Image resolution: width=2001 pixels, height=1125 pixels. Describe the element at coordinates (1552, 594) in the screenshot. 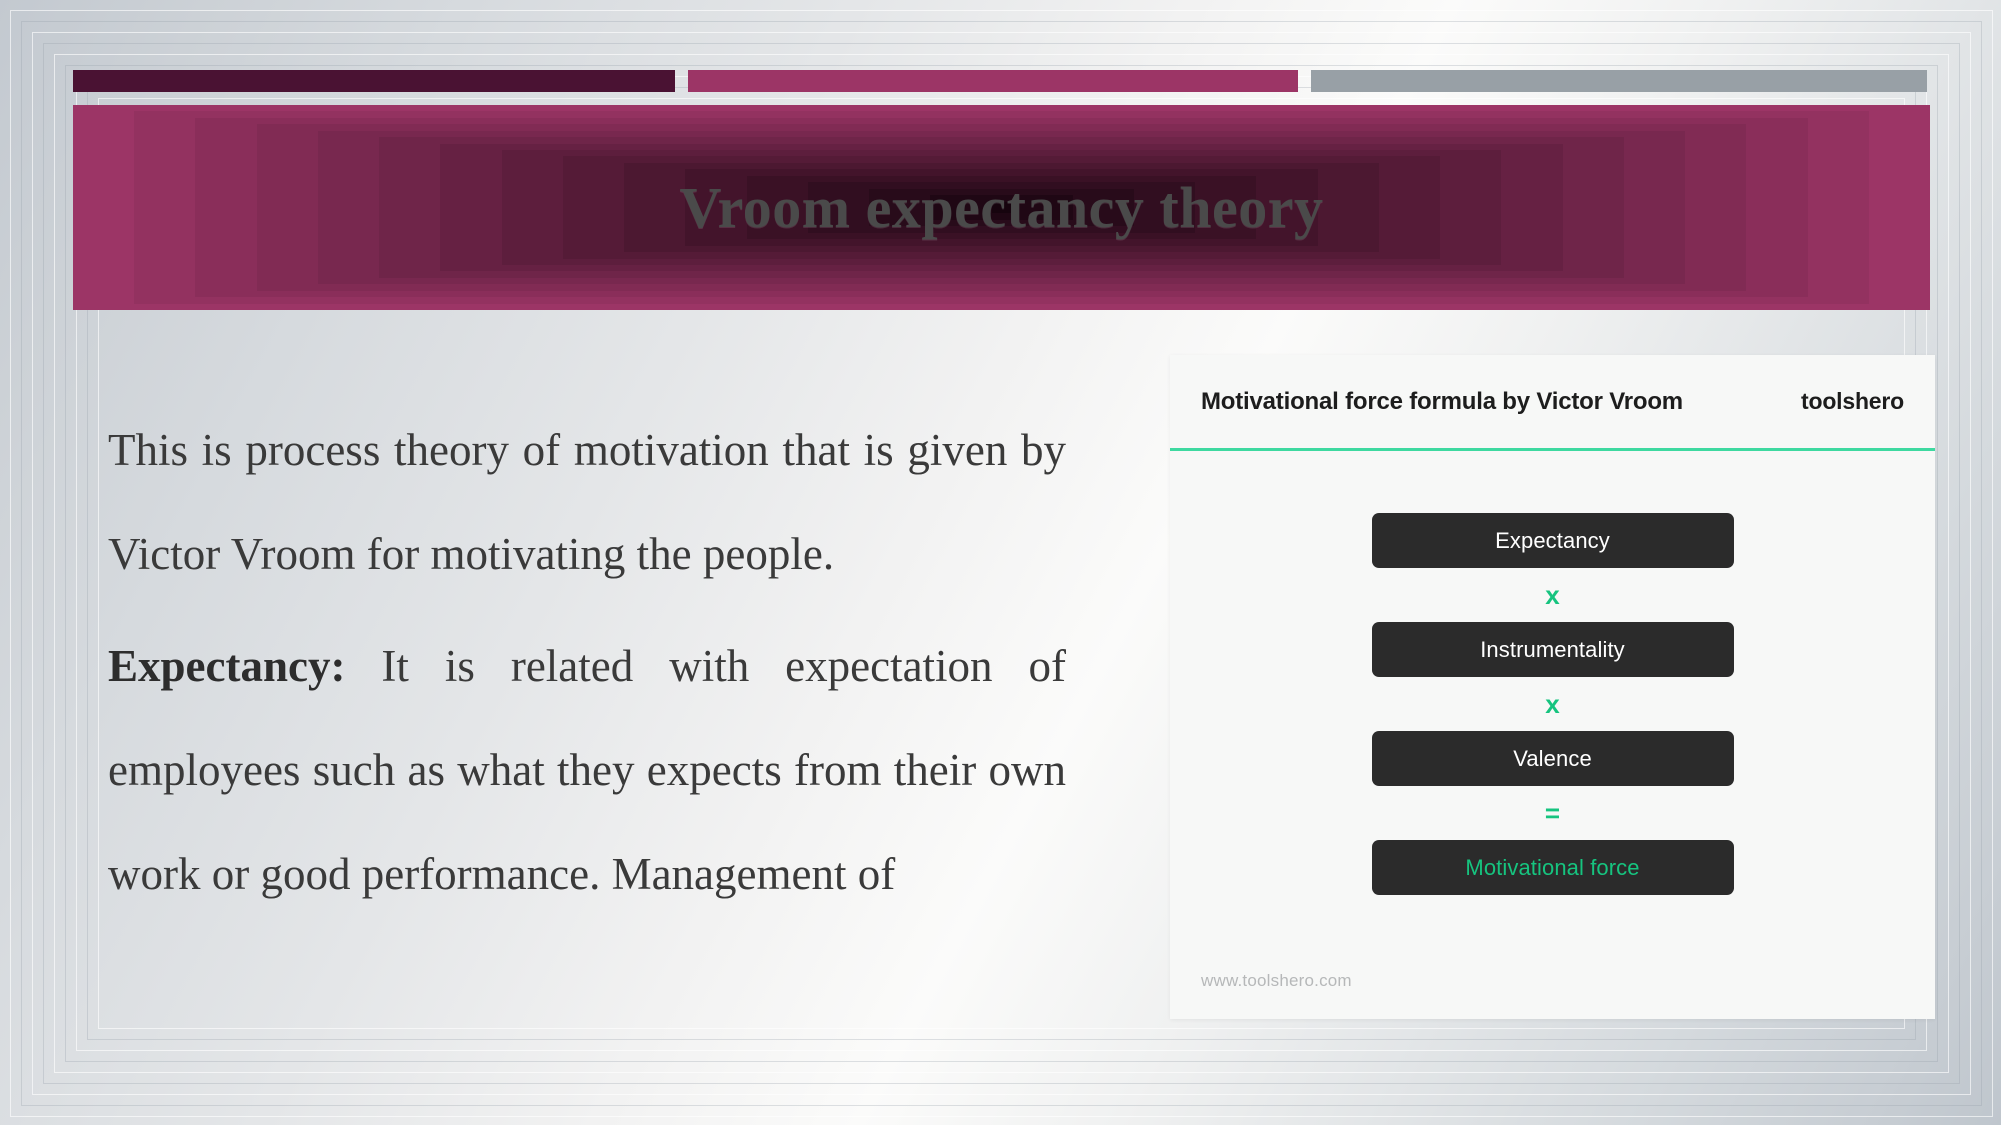

I see `formula-operator-1: x` at that location.